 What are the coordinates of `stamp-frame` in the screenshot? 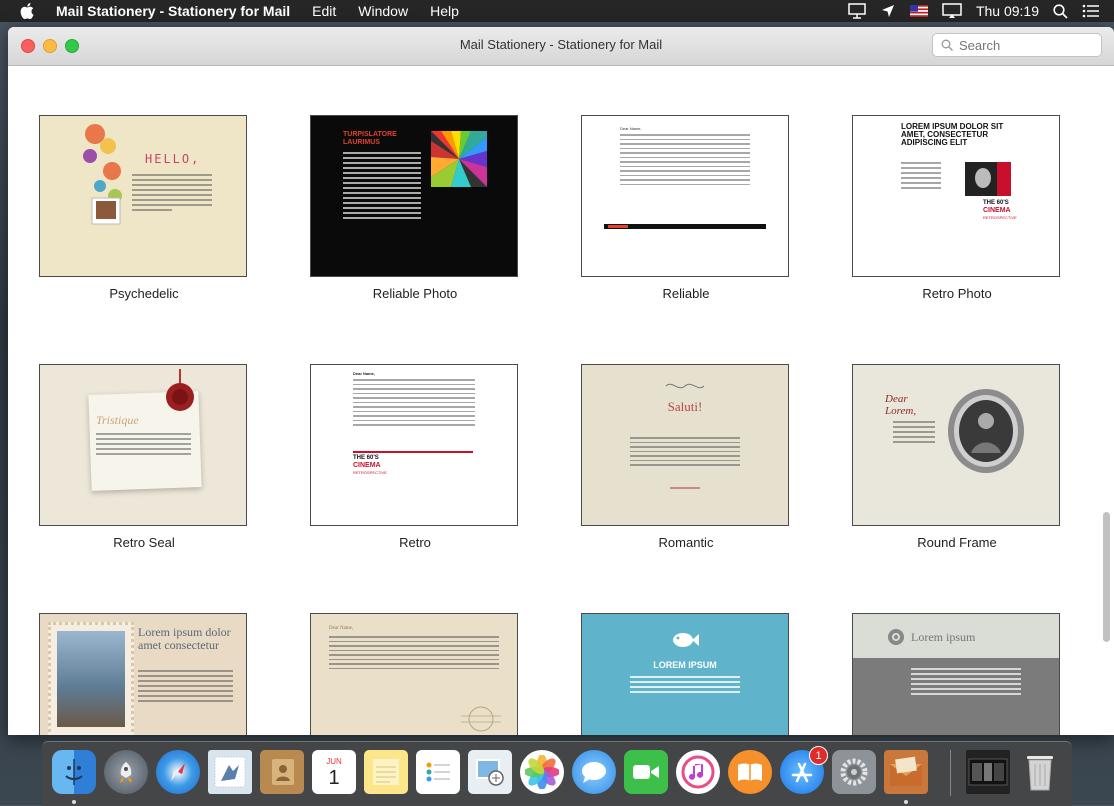 It's located at (91, 678).